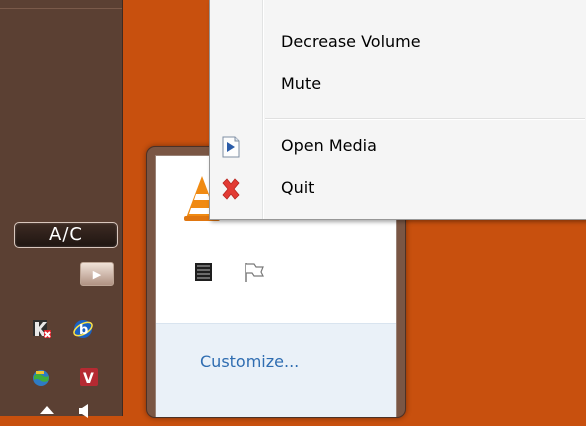  I want to click on triangle-right-icon: ▶, so click(97, 274).